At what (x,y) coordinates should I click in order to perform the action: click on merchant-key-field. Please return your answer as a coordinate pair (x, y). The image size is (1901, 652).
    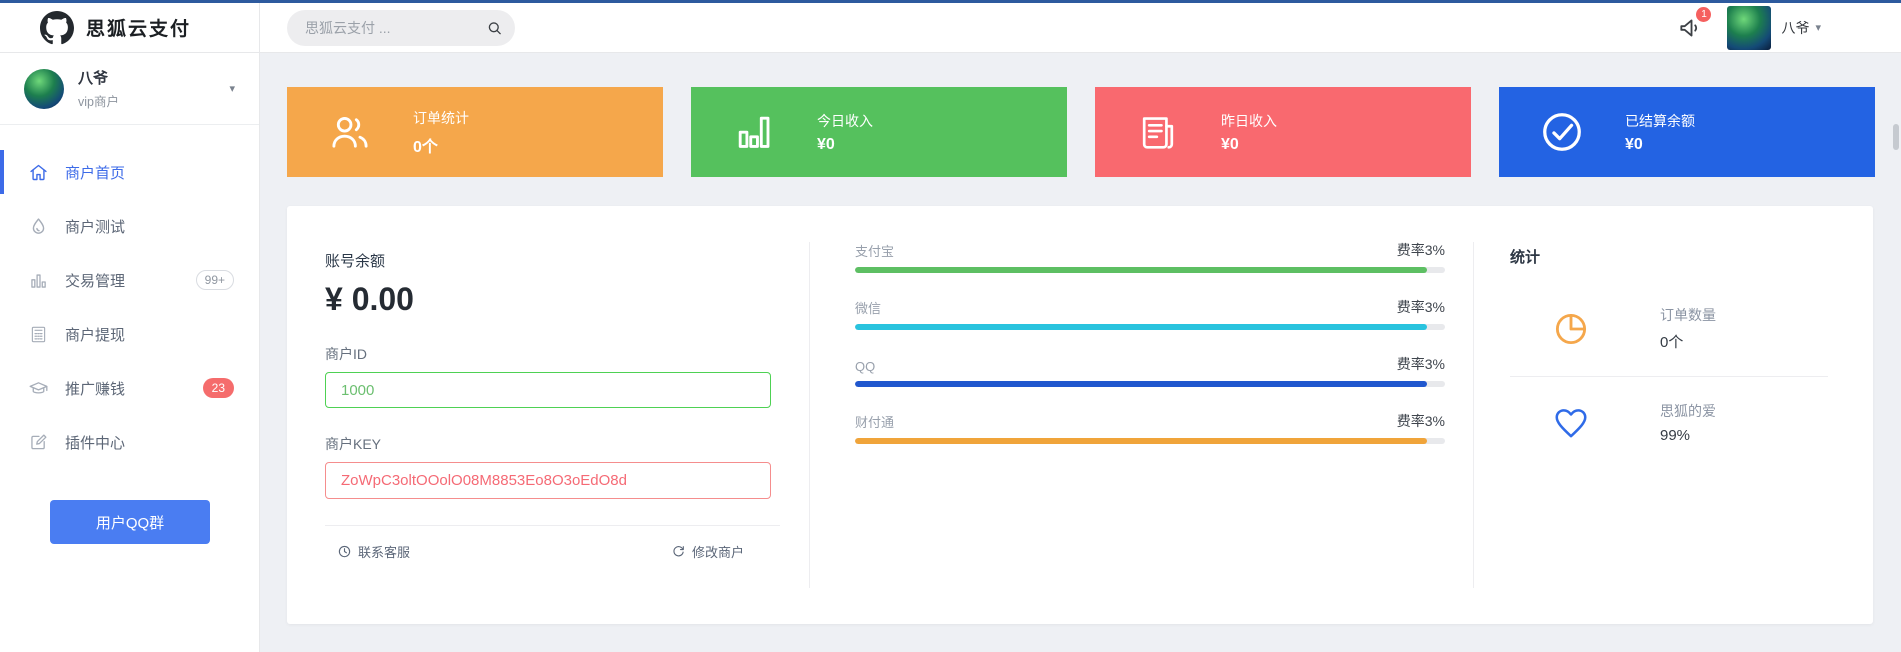
    Looking at the image, I should click on (548, 480).